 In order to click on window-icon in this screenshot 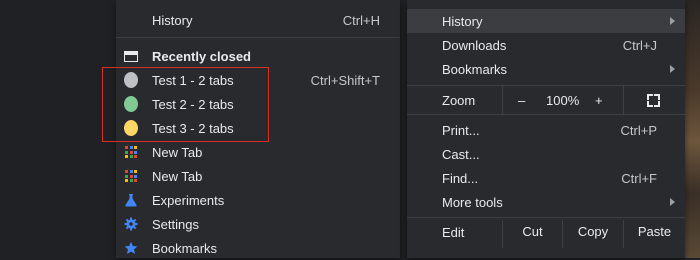, I will do `click(131, 56)`.